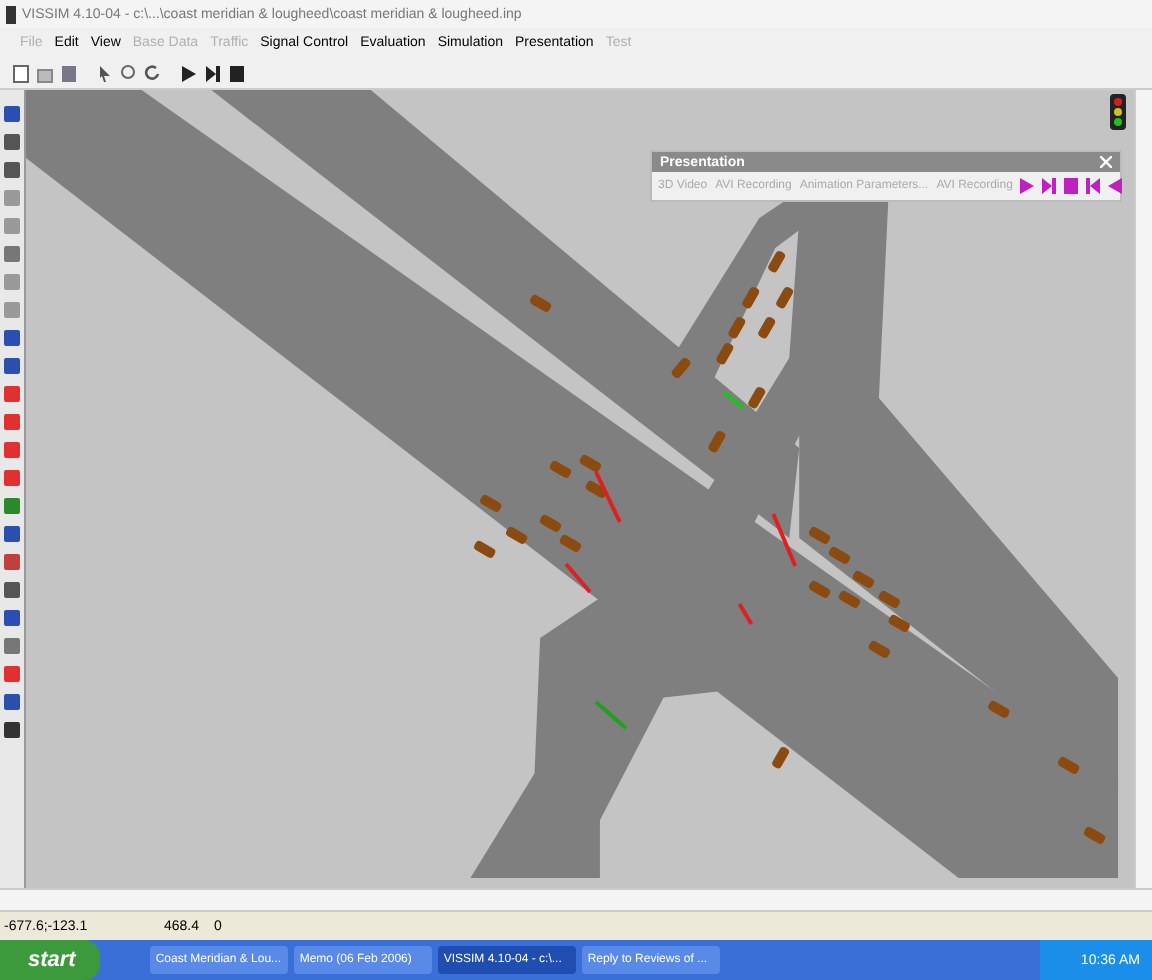  What do you see at coordinates (152, 73) in the screenshot?
I see `rotate-icon` at bounding box center [152, 73].